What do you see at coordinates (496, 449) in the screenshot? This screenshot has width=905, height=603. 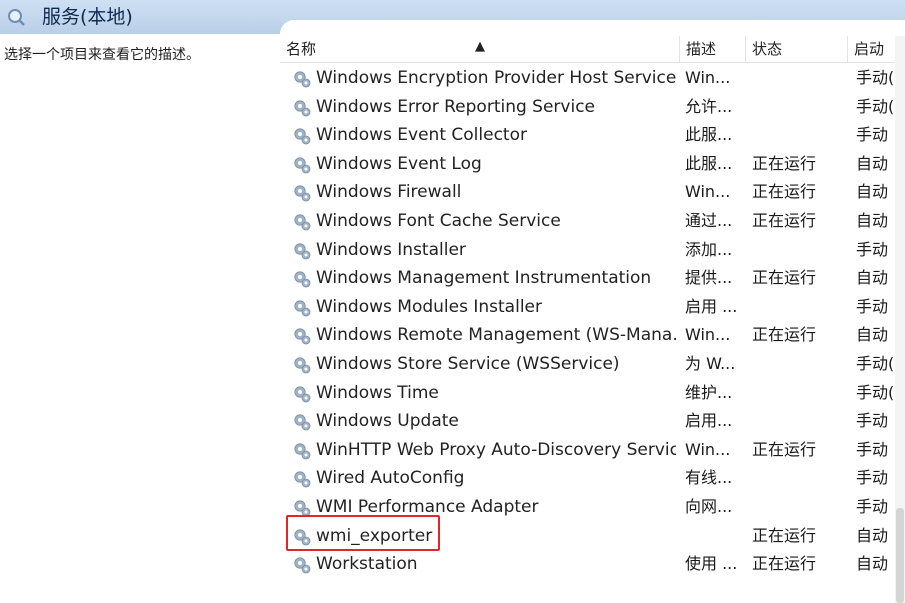 I see `service-name: WinHTTP Web Proxy Auto-Discovery Service` at bounding box center [496, 449].